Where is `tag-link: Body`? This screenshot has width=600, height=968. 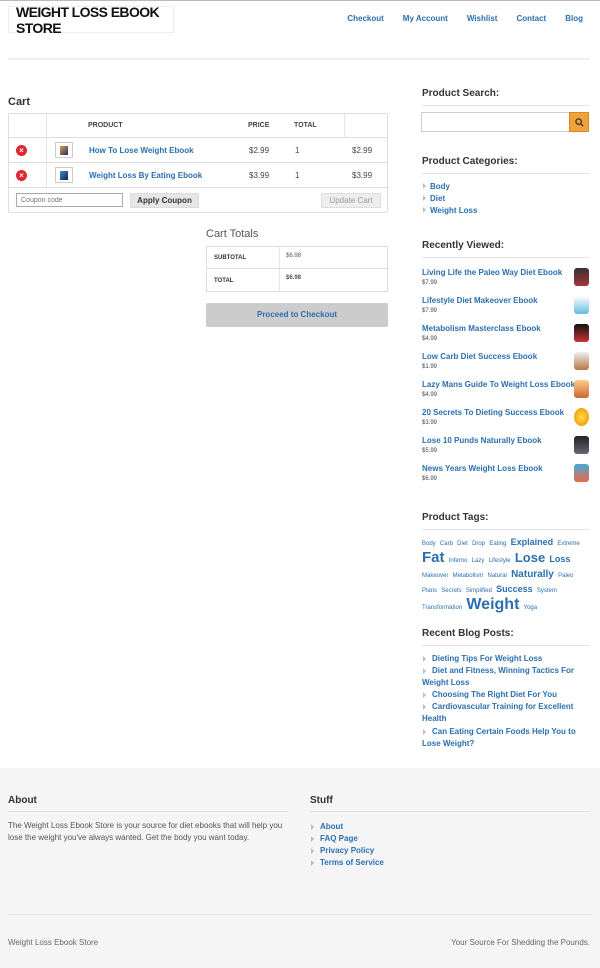 tag-link: Body is located at coordinates (429, 544).